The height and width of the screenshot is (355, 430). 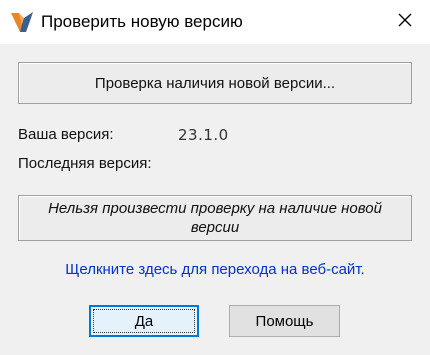 What do you see at coordinates (66, 134) in the screenshot?
I see `your-version-label: Ваша версия:` at bounding box center [66, 134].